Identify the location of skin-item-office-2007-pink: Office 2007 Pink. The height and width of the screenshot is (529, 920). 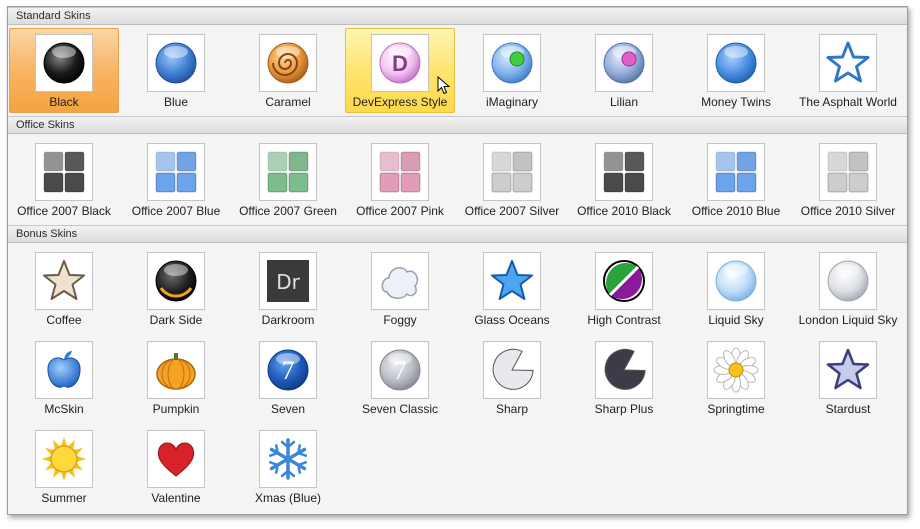
(400, 179).